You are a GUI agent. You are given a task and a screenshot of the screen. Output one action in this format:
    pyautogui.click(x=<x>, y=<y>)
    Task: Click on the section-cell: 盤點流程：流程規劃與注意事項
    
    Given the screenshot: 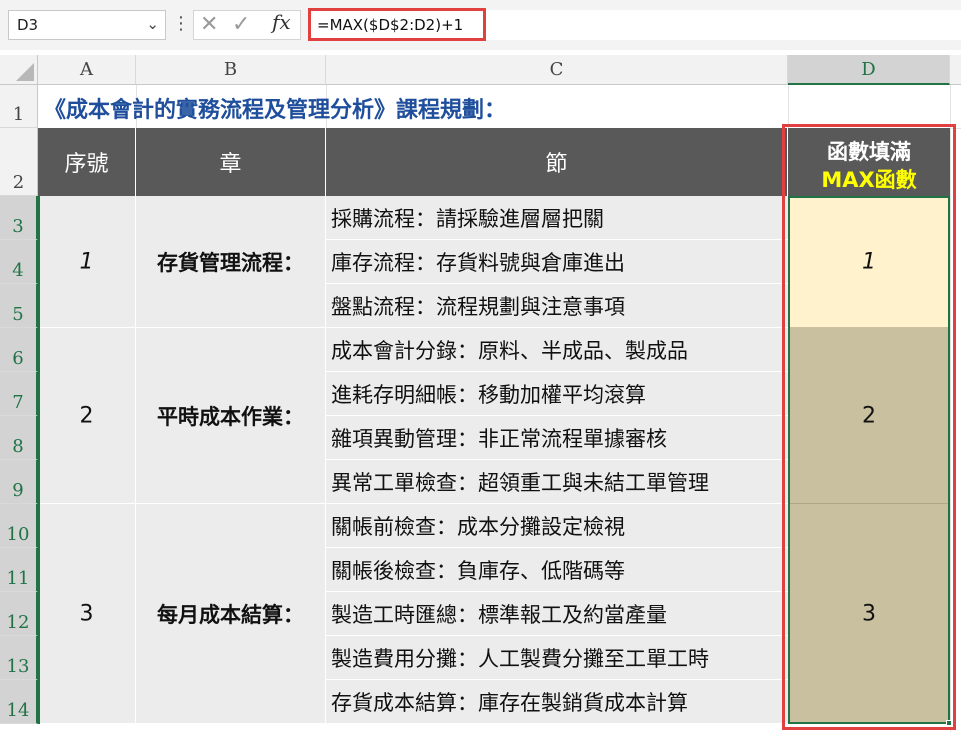 What is the action you would take?
    pyautogui.click(x=557, y=306)
    